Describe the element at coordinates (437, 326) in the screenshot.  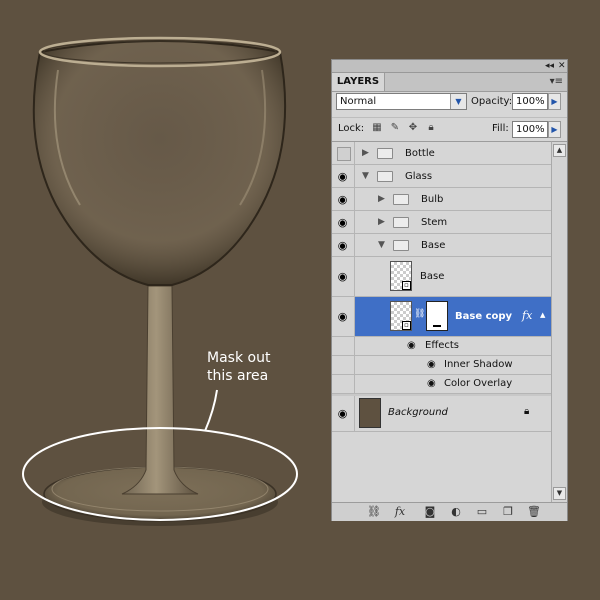
I see `mask-shape` at that location.